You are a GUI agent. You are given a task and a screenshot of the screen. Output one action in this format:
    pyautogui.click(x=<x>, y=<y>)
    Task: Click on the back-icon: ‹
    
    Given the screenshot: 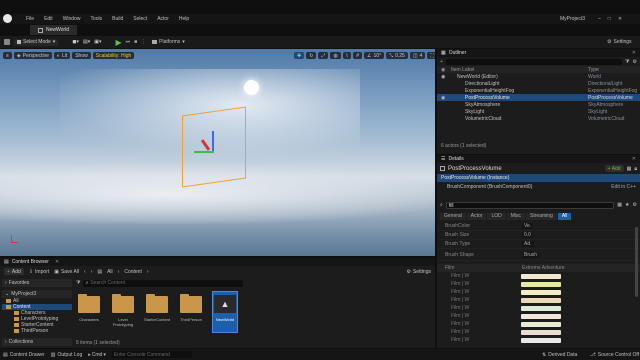 What is the action you would take?
    pyautogui.click(x=85, y=272)
    